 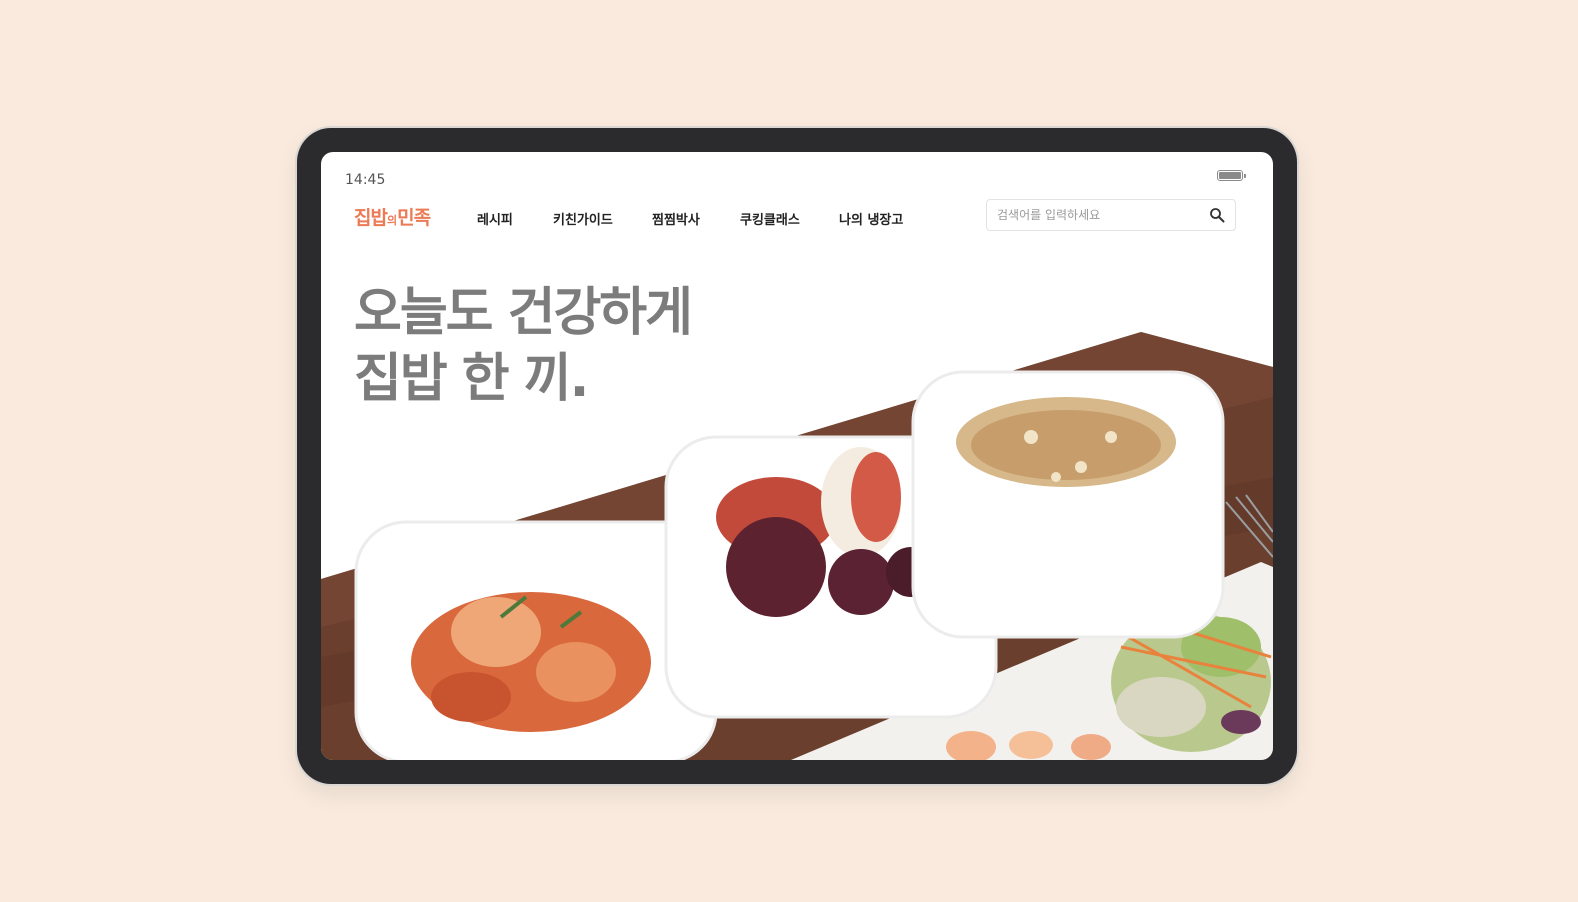 I want to click on logo-part-2: 의, so click(x=392, y=220).